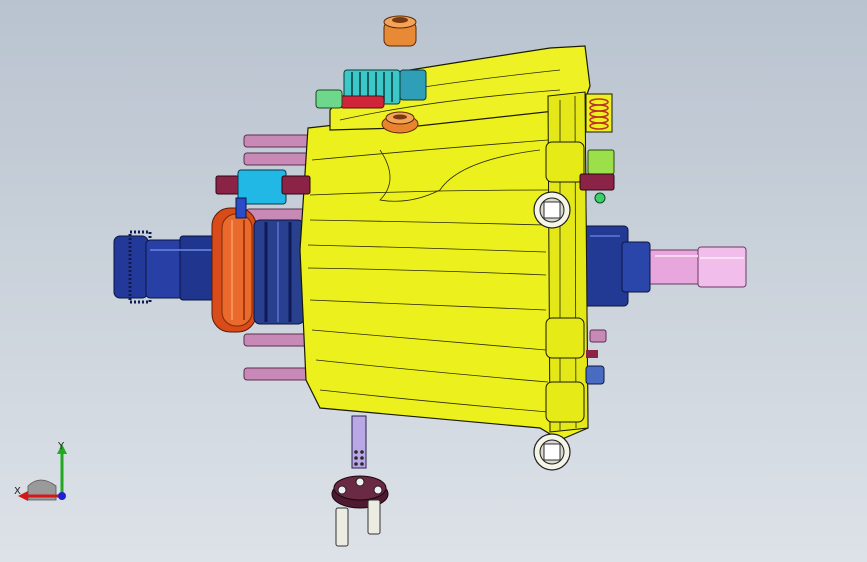 This screenshot has width=867, height=562. I want to click on detent-spring, so click(599, 113).